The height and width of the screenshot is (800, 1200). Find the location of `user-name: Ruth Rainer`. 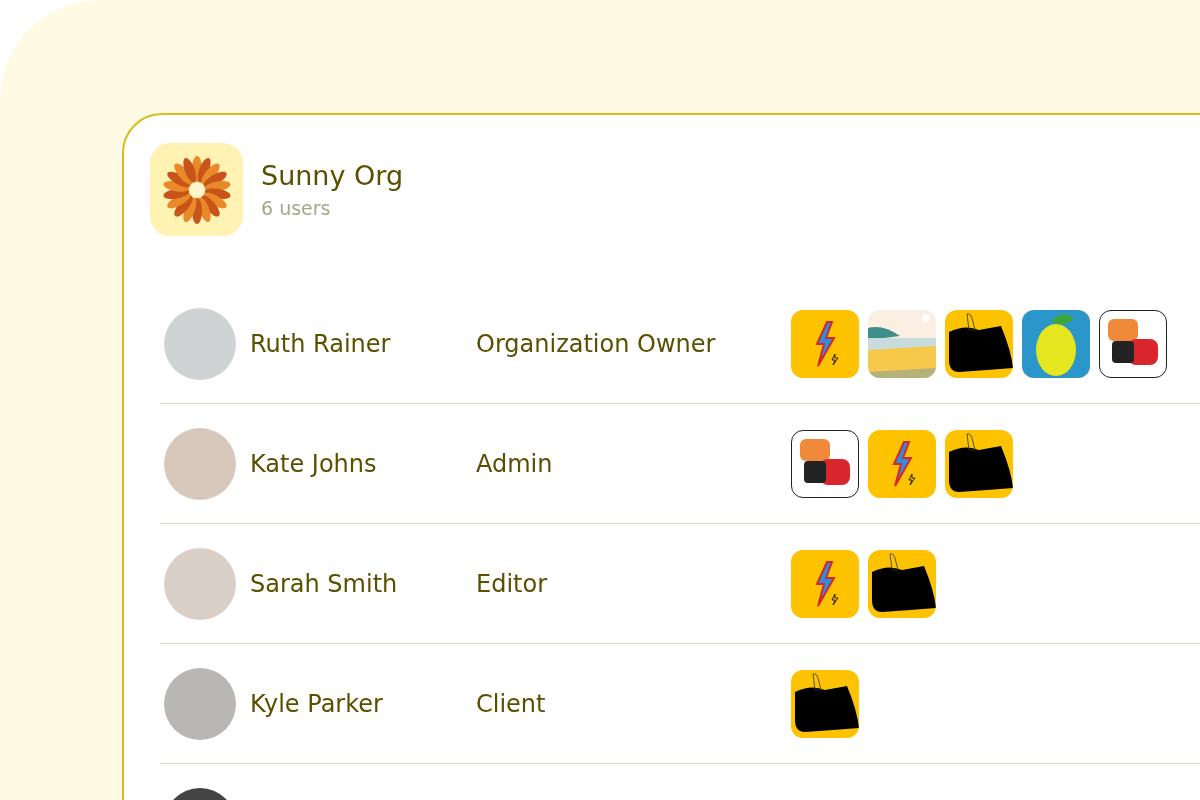

user-name: Ruth Rainer is located at coordinates (321, 343).